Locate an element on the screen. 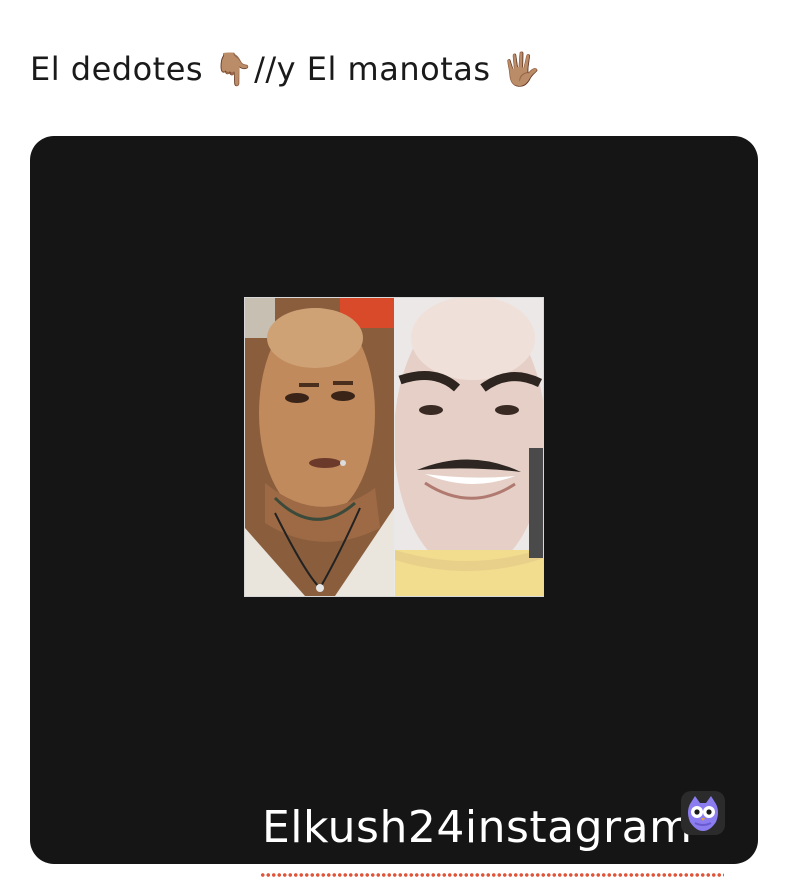 The image size is (788, 894). accent-dotted-line is located at coordinates (492, 875).